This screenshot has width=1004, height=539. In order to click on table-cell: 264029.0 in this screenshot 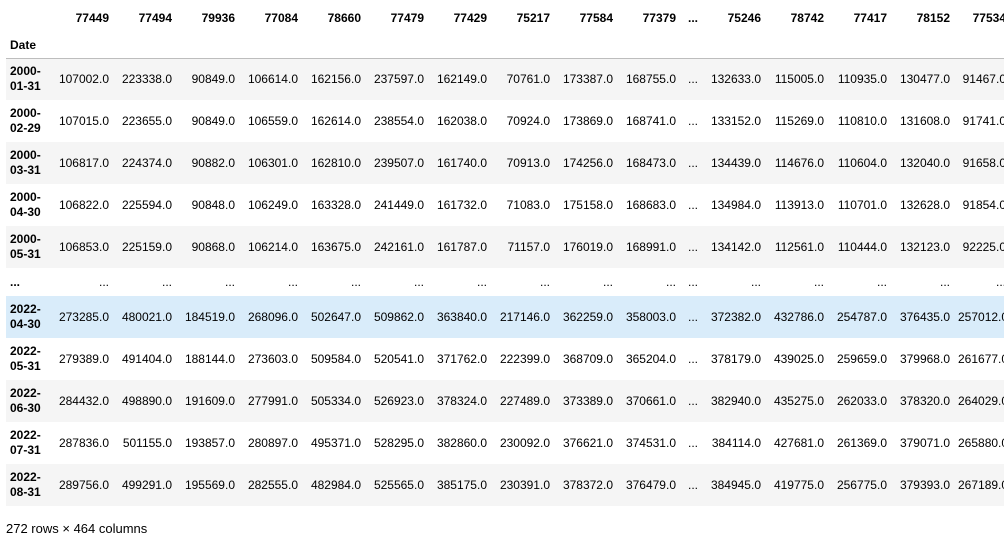, I will do `click(981, 401)`.